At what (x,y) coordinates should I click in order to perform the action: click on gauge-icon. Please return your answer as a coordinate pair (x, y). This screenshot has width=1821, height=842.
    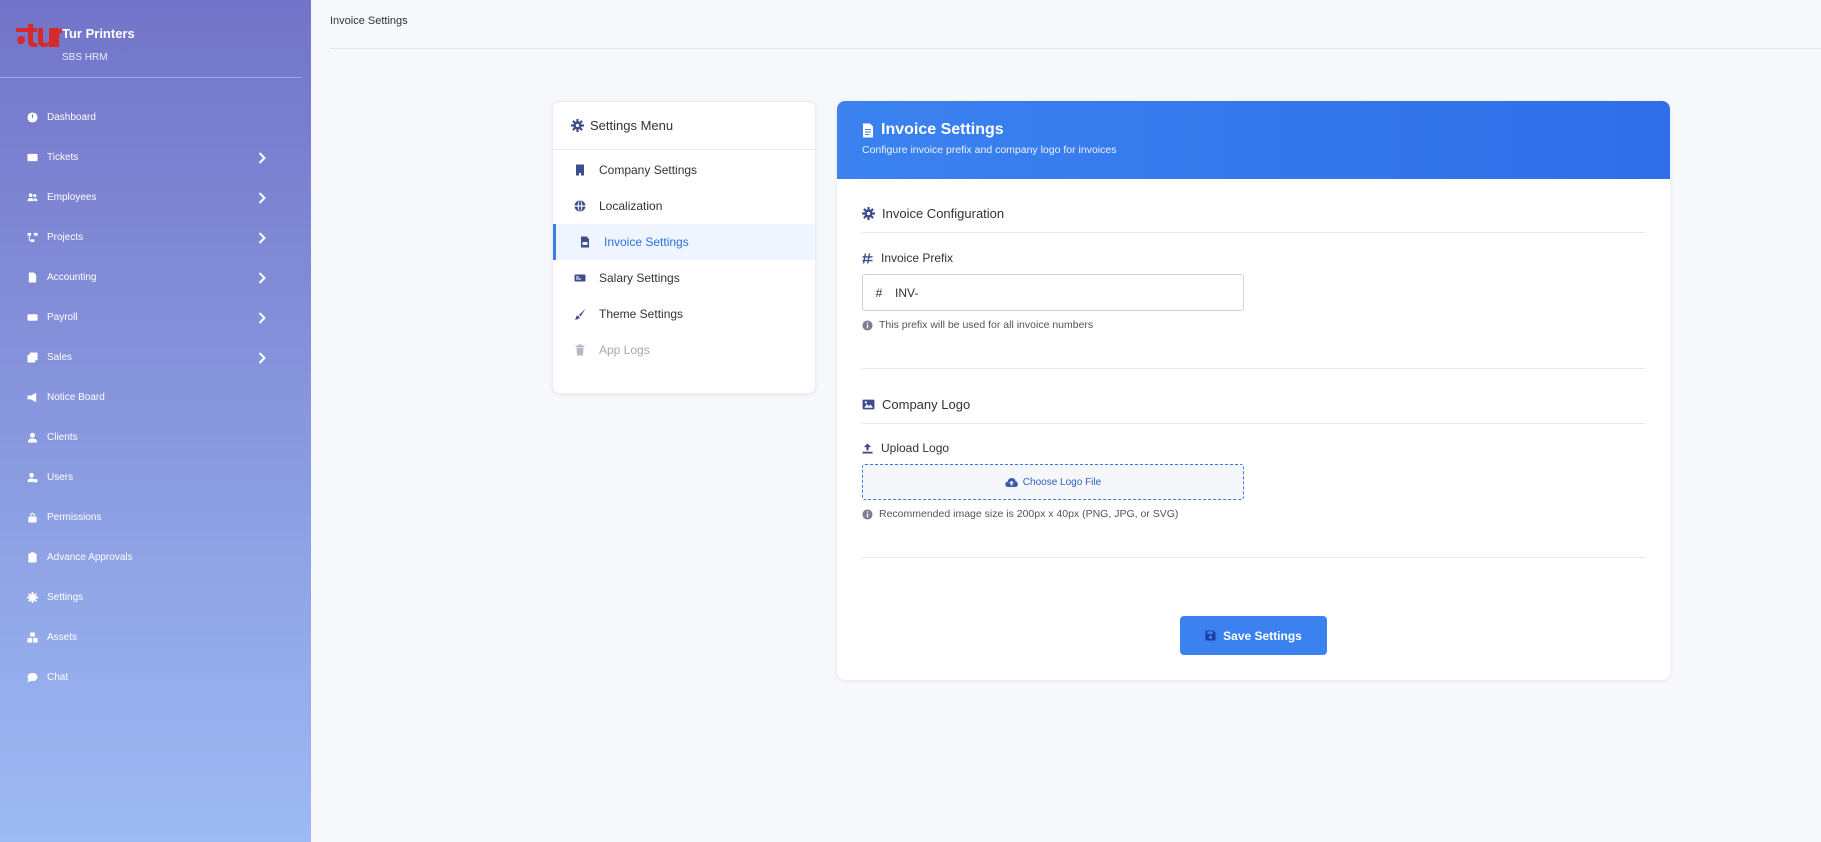
    Looking at the image, I should click on (32, 117).